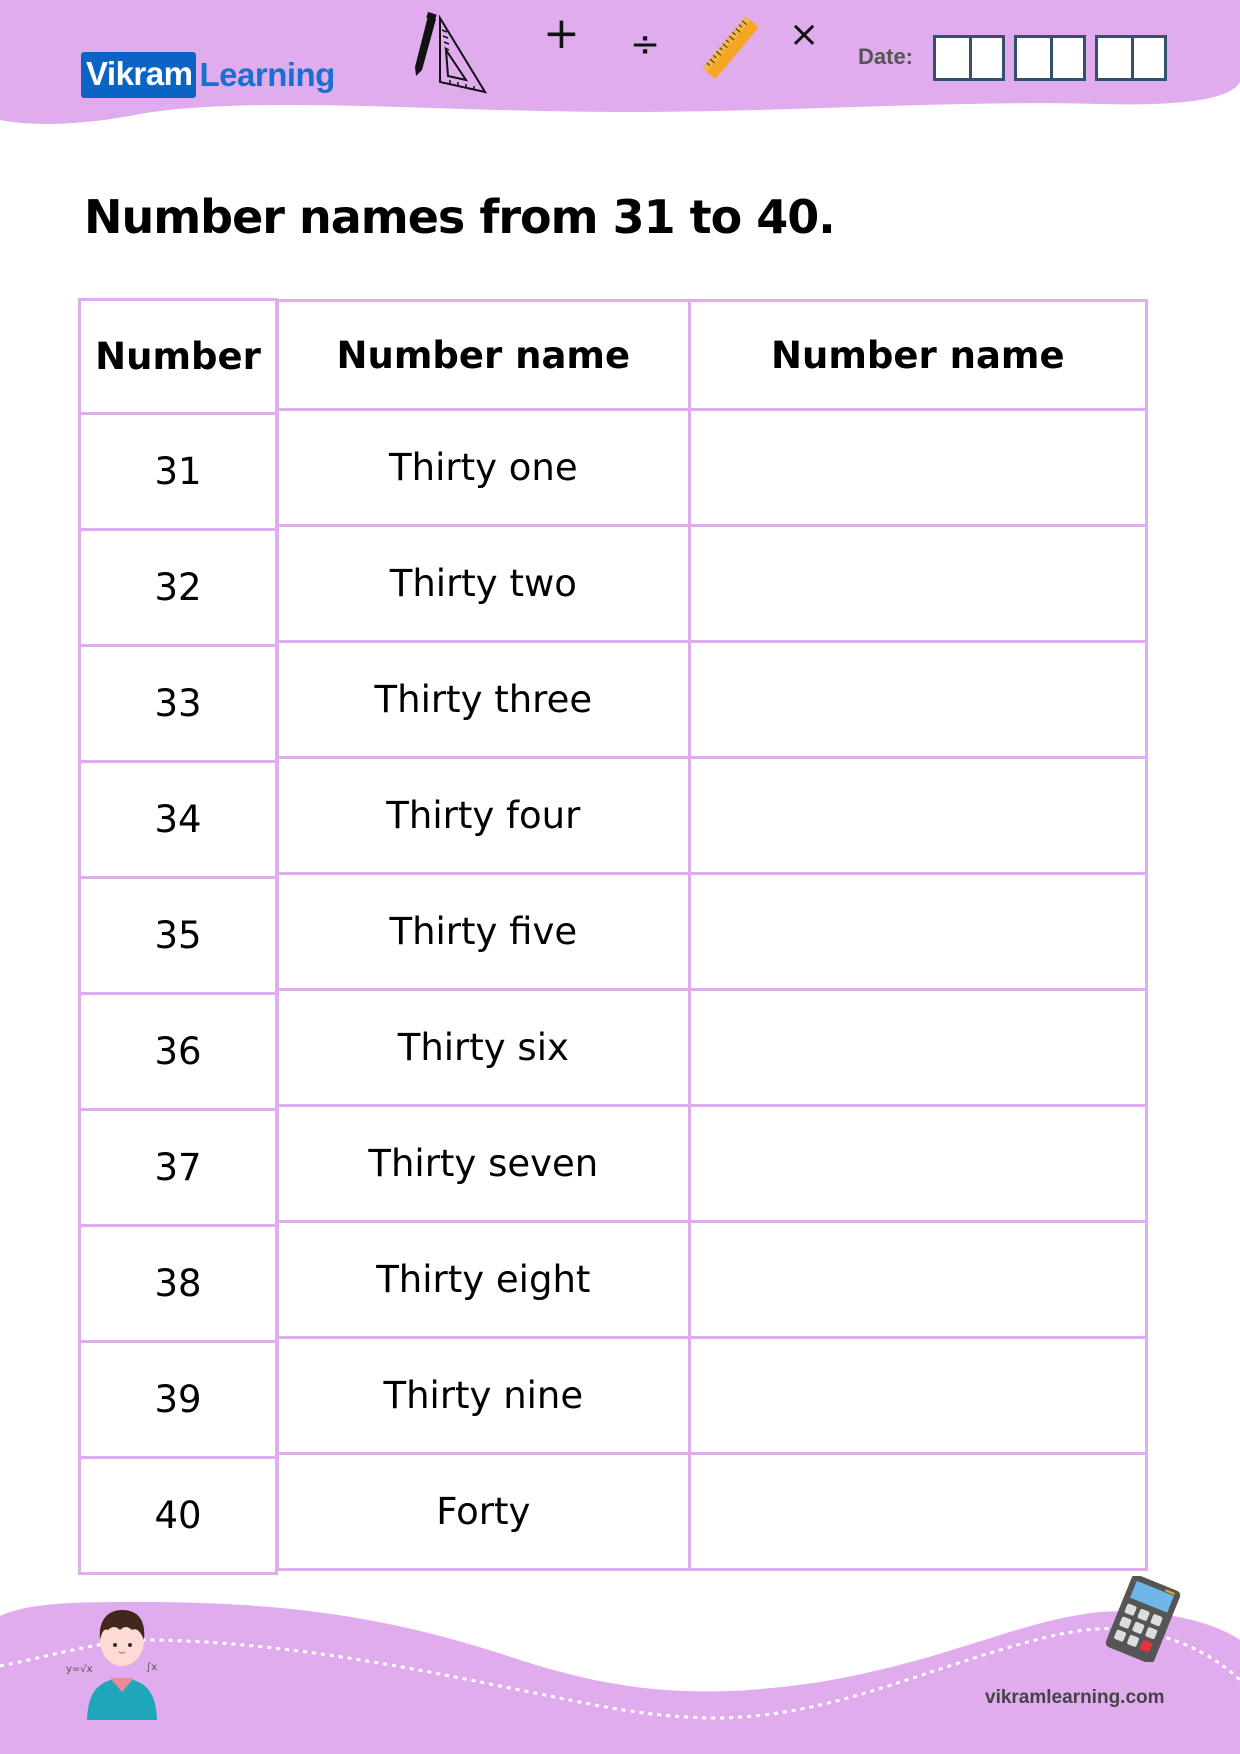 The image size is (1240, 1754). I want to click on number-cell: 39, so click(178, 1399).